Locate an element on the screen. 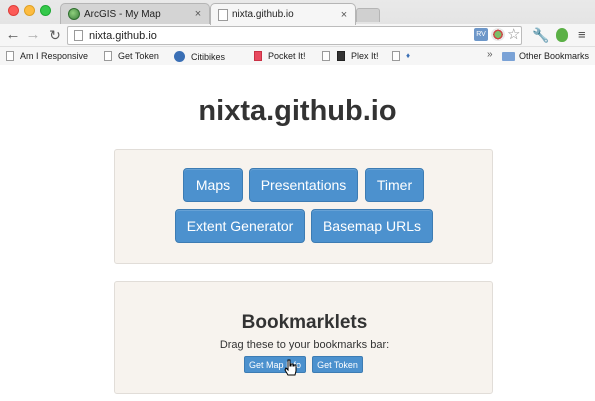 The image size is (595, 401). bookmark-item is located at coordinates (329, 56).